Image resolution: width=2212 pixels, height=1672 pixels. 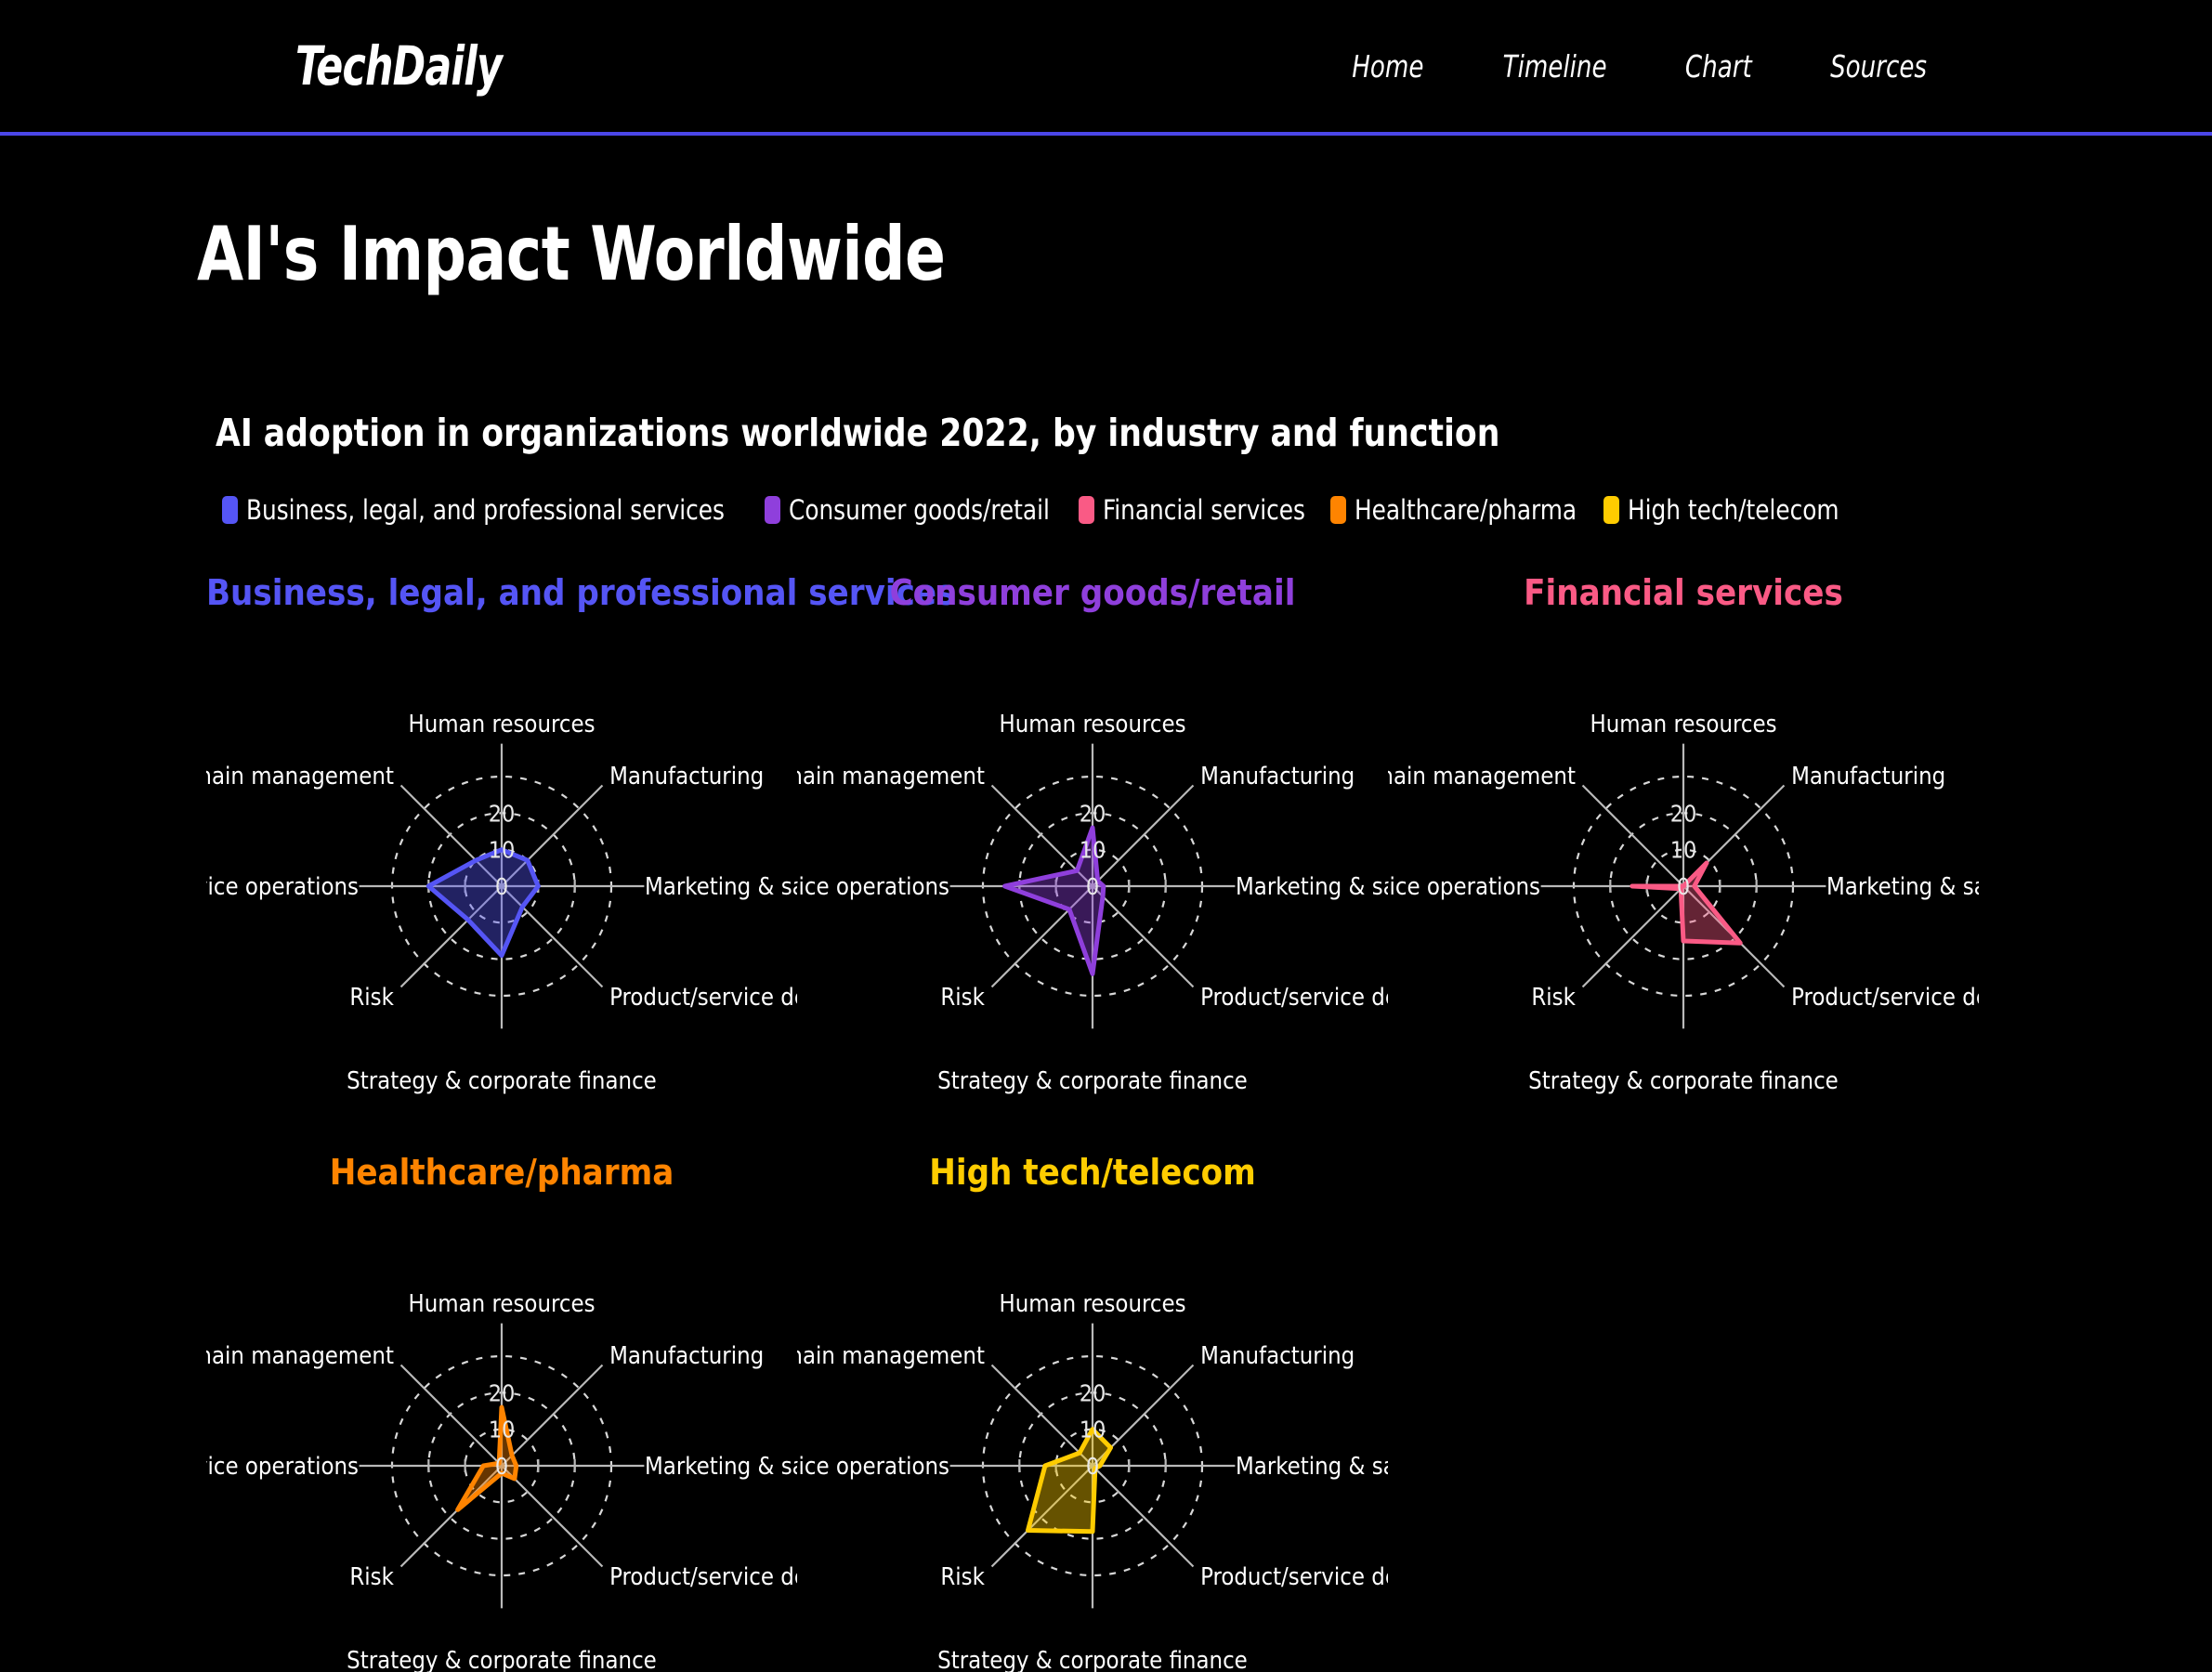 I want to click on radar-panel-title: Financial services, so click(x=1683, y=592).